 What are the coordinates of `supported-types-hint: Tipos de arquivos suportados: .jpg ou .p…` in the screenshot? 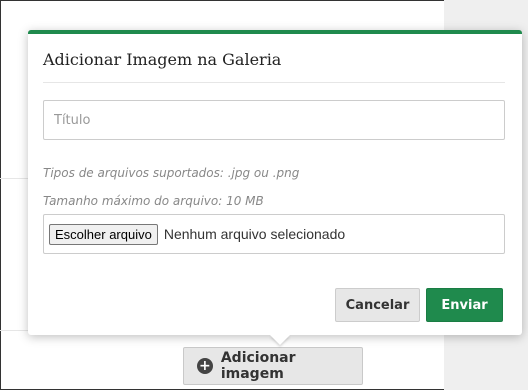 It's located at (171, 173).